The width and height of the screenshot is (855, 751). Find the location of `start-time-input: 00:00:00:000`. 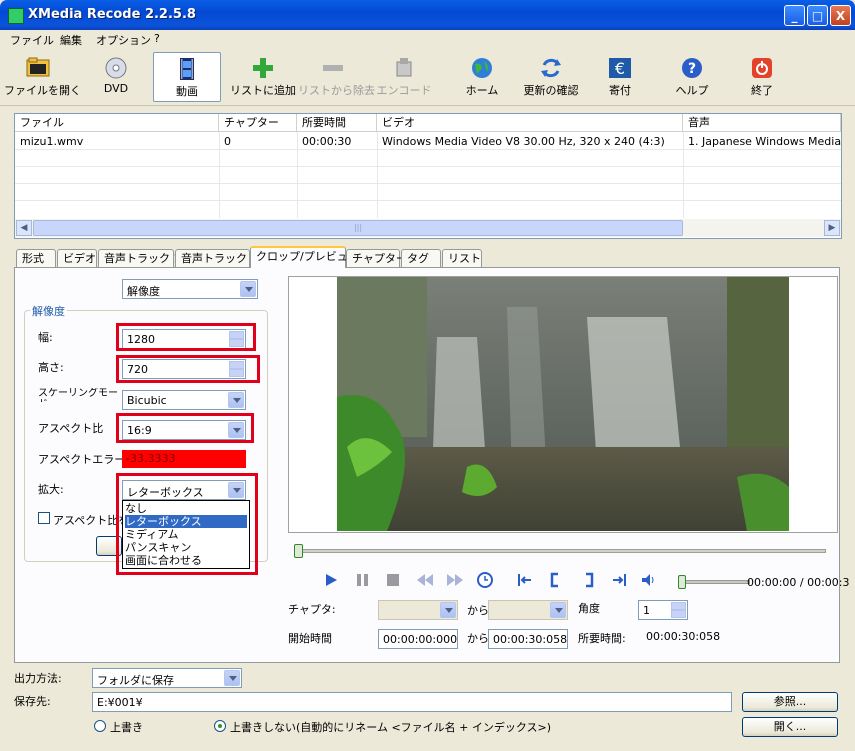

start-time-input: 00:00:00:000 is located at coordinates (418, 639).